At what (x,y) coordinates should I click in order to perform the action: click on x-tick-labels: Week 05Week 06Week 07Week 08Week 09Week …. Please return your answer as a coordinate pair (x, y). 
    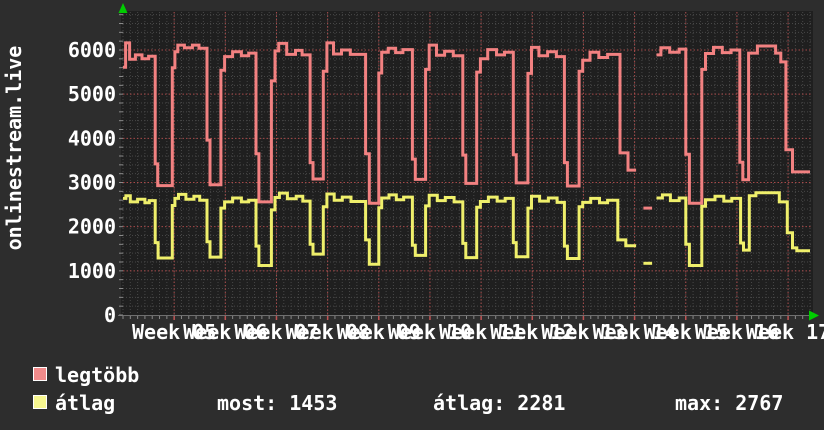
    Looking at the image, I should click on (478, 332).